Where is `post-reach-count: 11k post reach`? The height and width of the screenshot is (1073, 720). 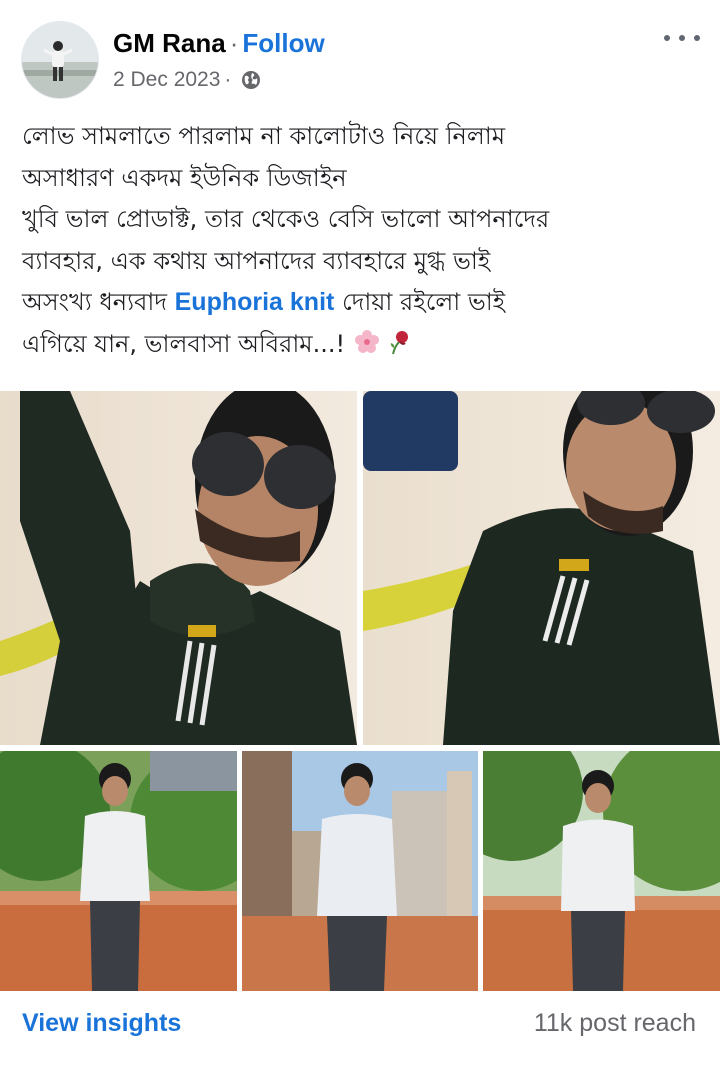 post-reach-count: 11k post reach is located at coordinates (614, 1023).